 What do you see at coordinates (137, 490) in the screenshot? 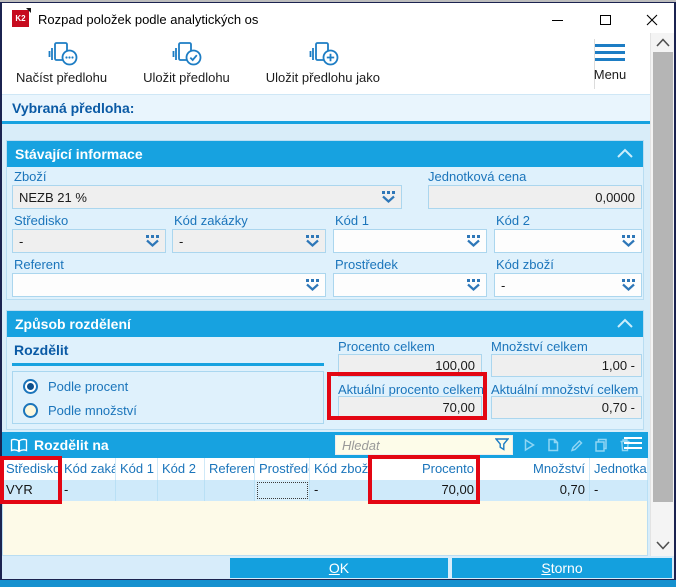
I see `cell-kod1` at bounding box center [137, 490].